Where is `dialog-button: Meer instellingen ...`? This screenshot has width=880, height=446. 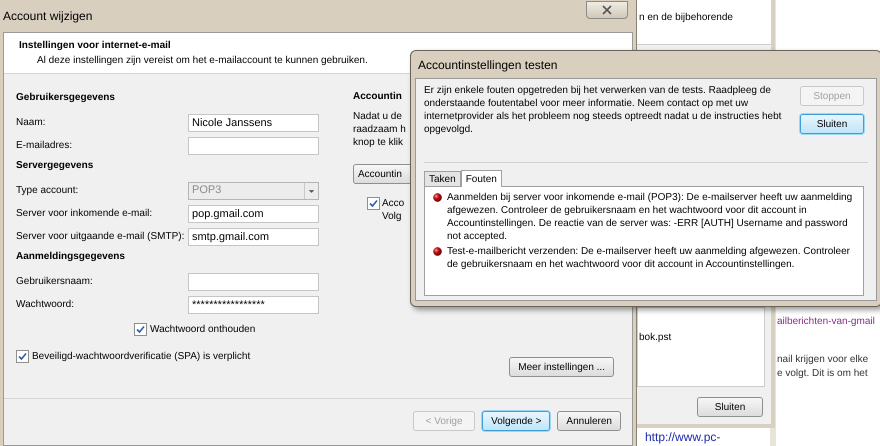
dialog-button: Meer instellingen ... is located at coordinates (561, 367).